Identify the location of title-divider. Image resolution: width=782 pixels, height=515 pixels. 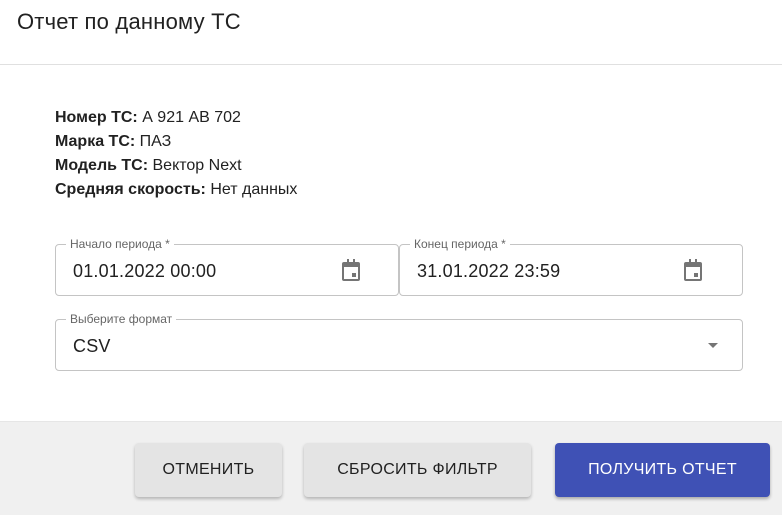
(391, 64).